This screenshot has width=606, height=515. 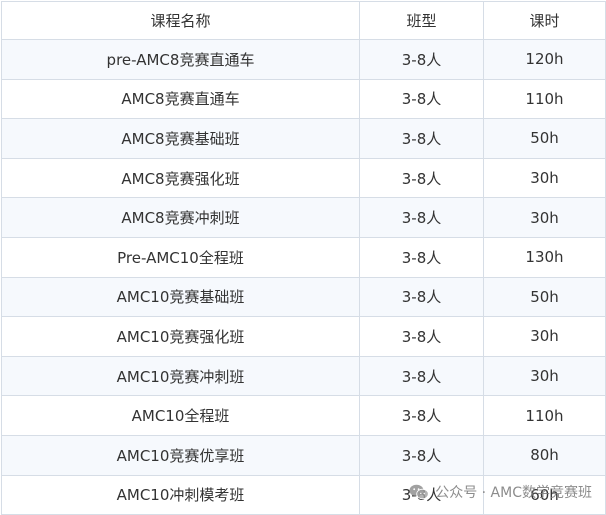 What do you see at coordinates (180, 59) in the screenshot?
I see `cell-course-name: pre-AMC8竞赛直通车` at bounding box center [180, 59].